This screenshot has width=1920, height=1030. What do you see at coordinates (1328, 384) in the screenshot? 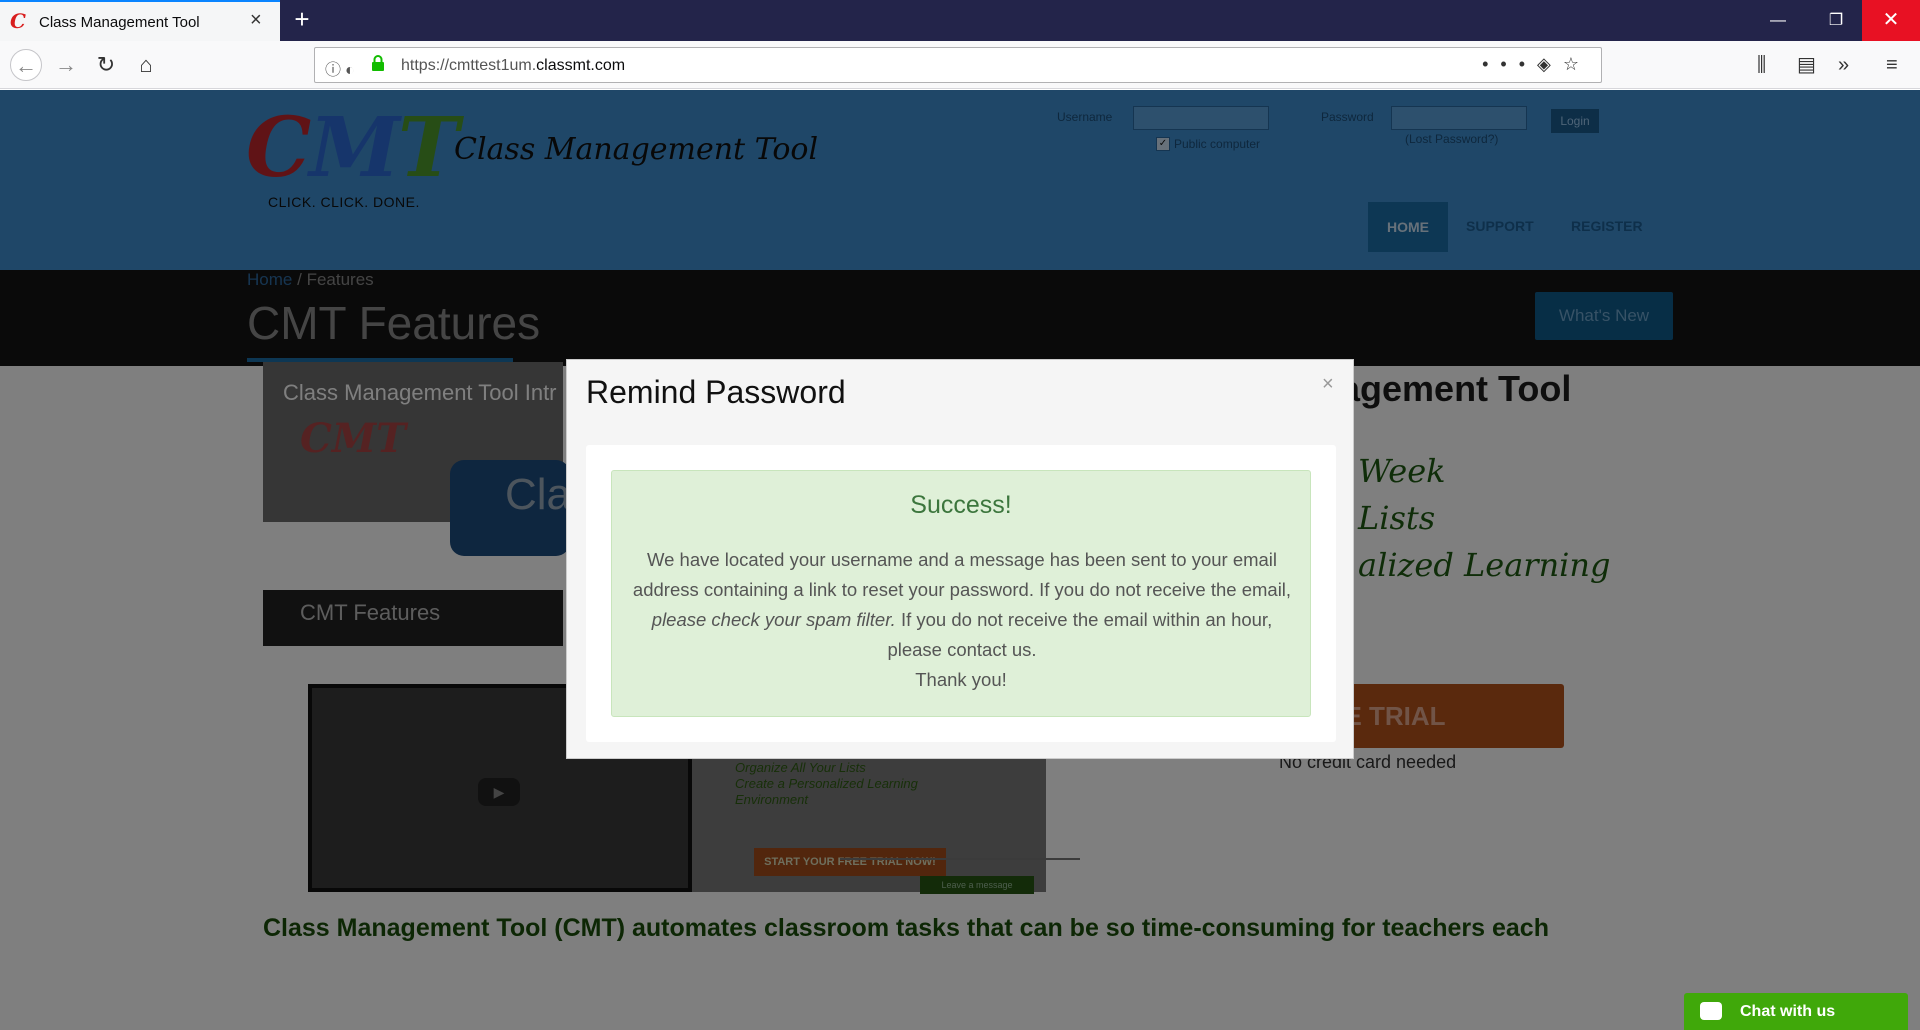
I see `close-icon: ×` at bounding box center [1328, 384].